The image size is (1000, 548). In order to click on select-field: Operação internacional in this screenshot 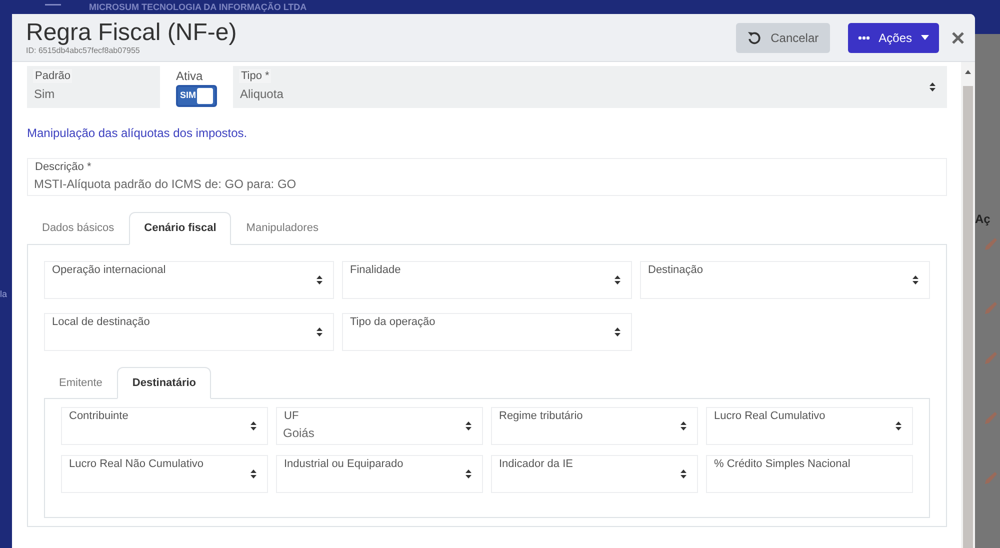, I will do `click(189, 279)`.